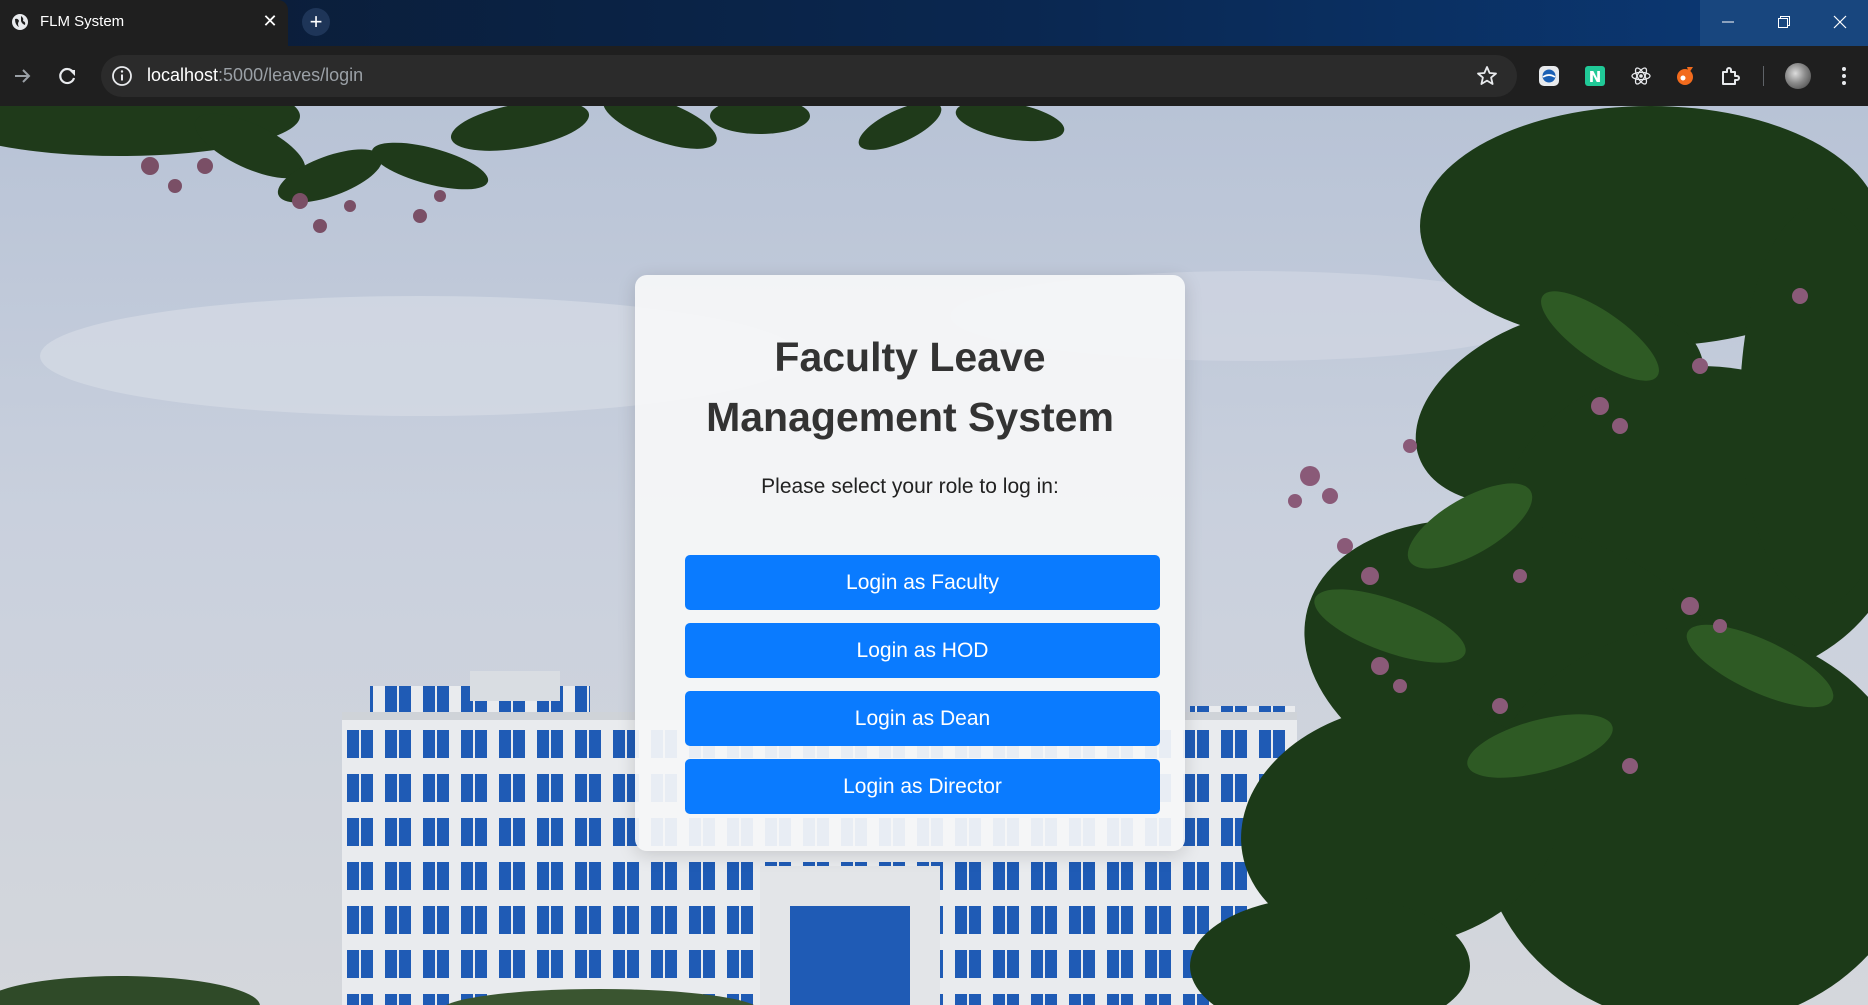 The image size is (1868, 1005). Describe the element at coordinates (934, 23) in the screenshot. I see `tab-strip: FLM System ✕ +` at that location.